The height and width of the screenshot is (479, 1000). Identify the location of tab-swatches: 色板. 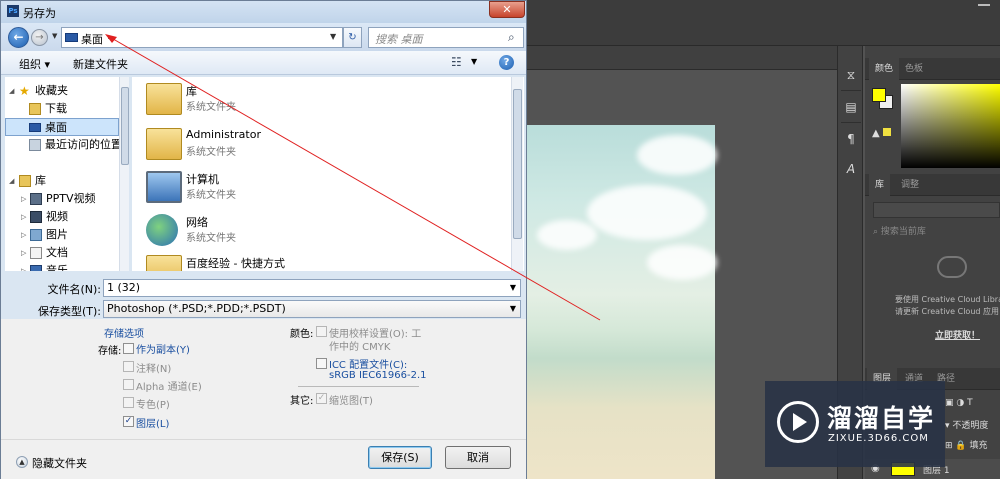
(914, 69).